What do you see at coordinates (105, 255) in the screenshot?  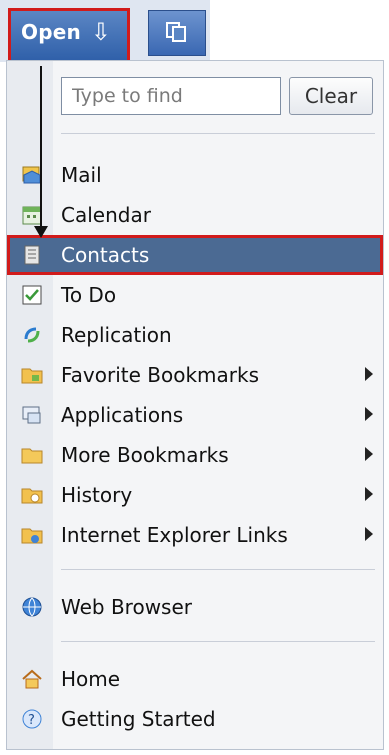 I see `menu-item-label: Contacts` at bounding box center [105, 255].